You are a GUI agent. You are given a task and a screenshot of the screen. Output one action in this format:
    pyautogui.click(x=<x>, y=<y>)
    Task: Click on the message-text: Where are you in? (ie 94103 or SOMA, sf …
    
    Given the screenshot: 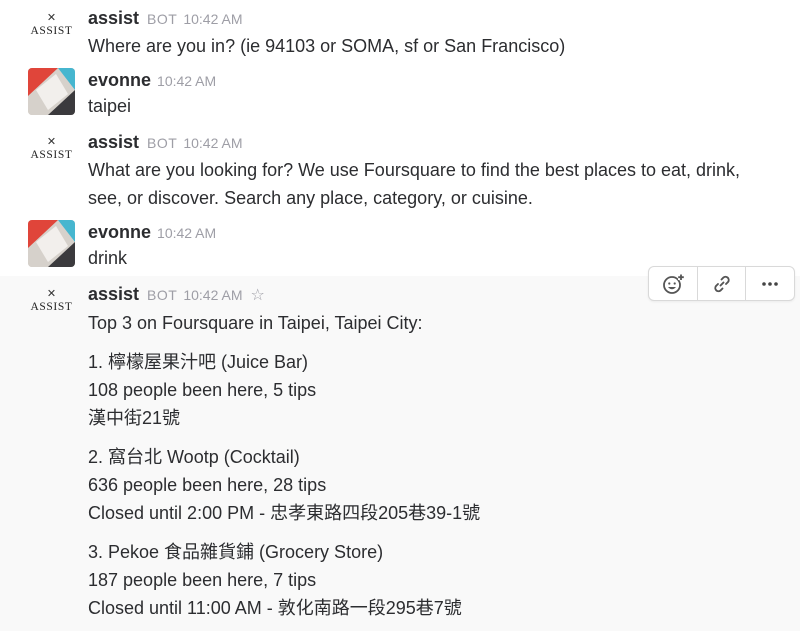 What is the action you would take?
    pyautogui.click(x=438, y=46)
    